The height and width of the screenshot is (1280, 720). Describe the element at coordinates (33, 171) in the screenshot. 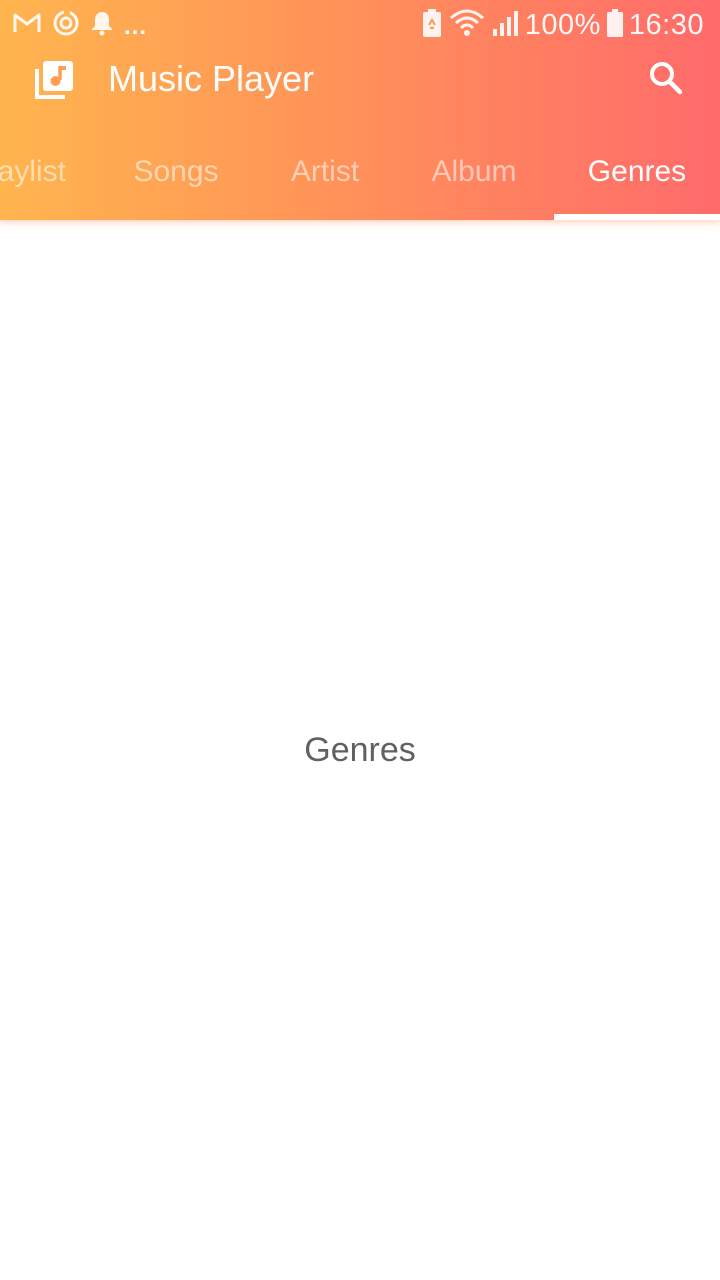

I see `tab-label: Playlist` at that location.